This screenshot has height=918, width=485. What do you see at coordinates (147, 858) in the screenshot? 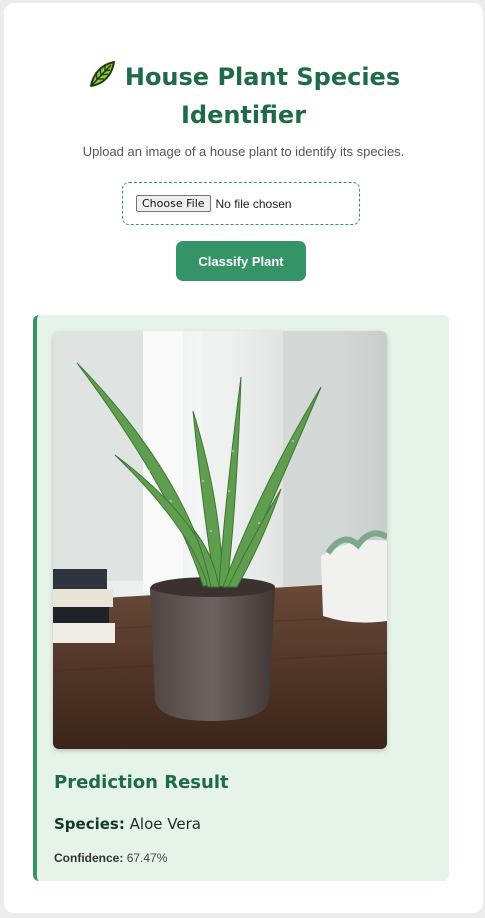
I see `confidence-value: 67.47%` at bounding box center [147, 858].